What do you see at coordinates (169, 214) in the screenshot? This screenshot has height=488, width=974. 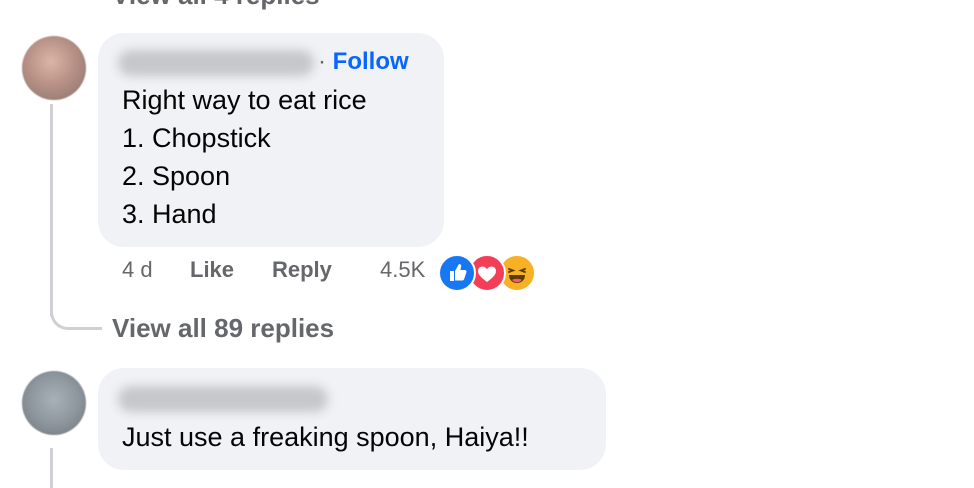 I see `comment-text-line: 3. Hand` at bounding box center [169, 214].